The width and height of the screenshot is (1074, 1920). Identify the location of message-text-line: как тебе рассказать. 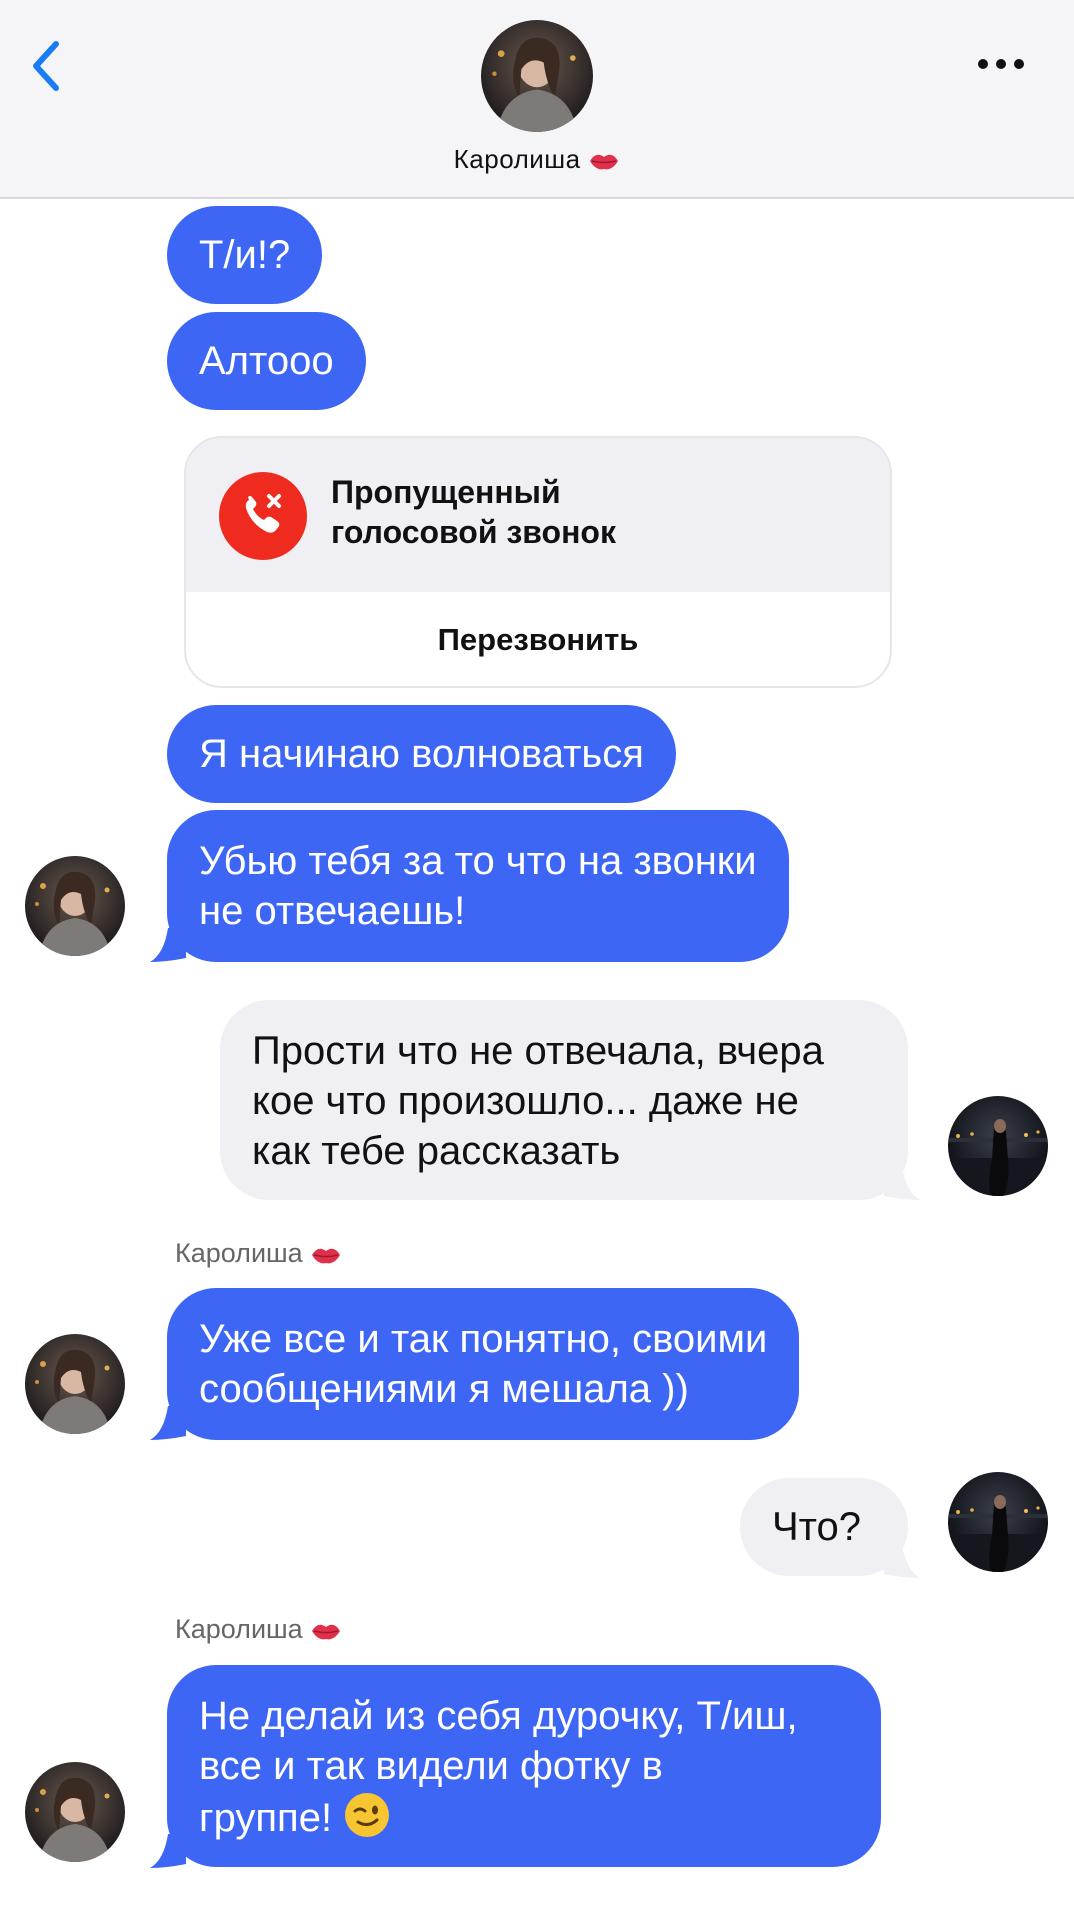
(436, 1151).